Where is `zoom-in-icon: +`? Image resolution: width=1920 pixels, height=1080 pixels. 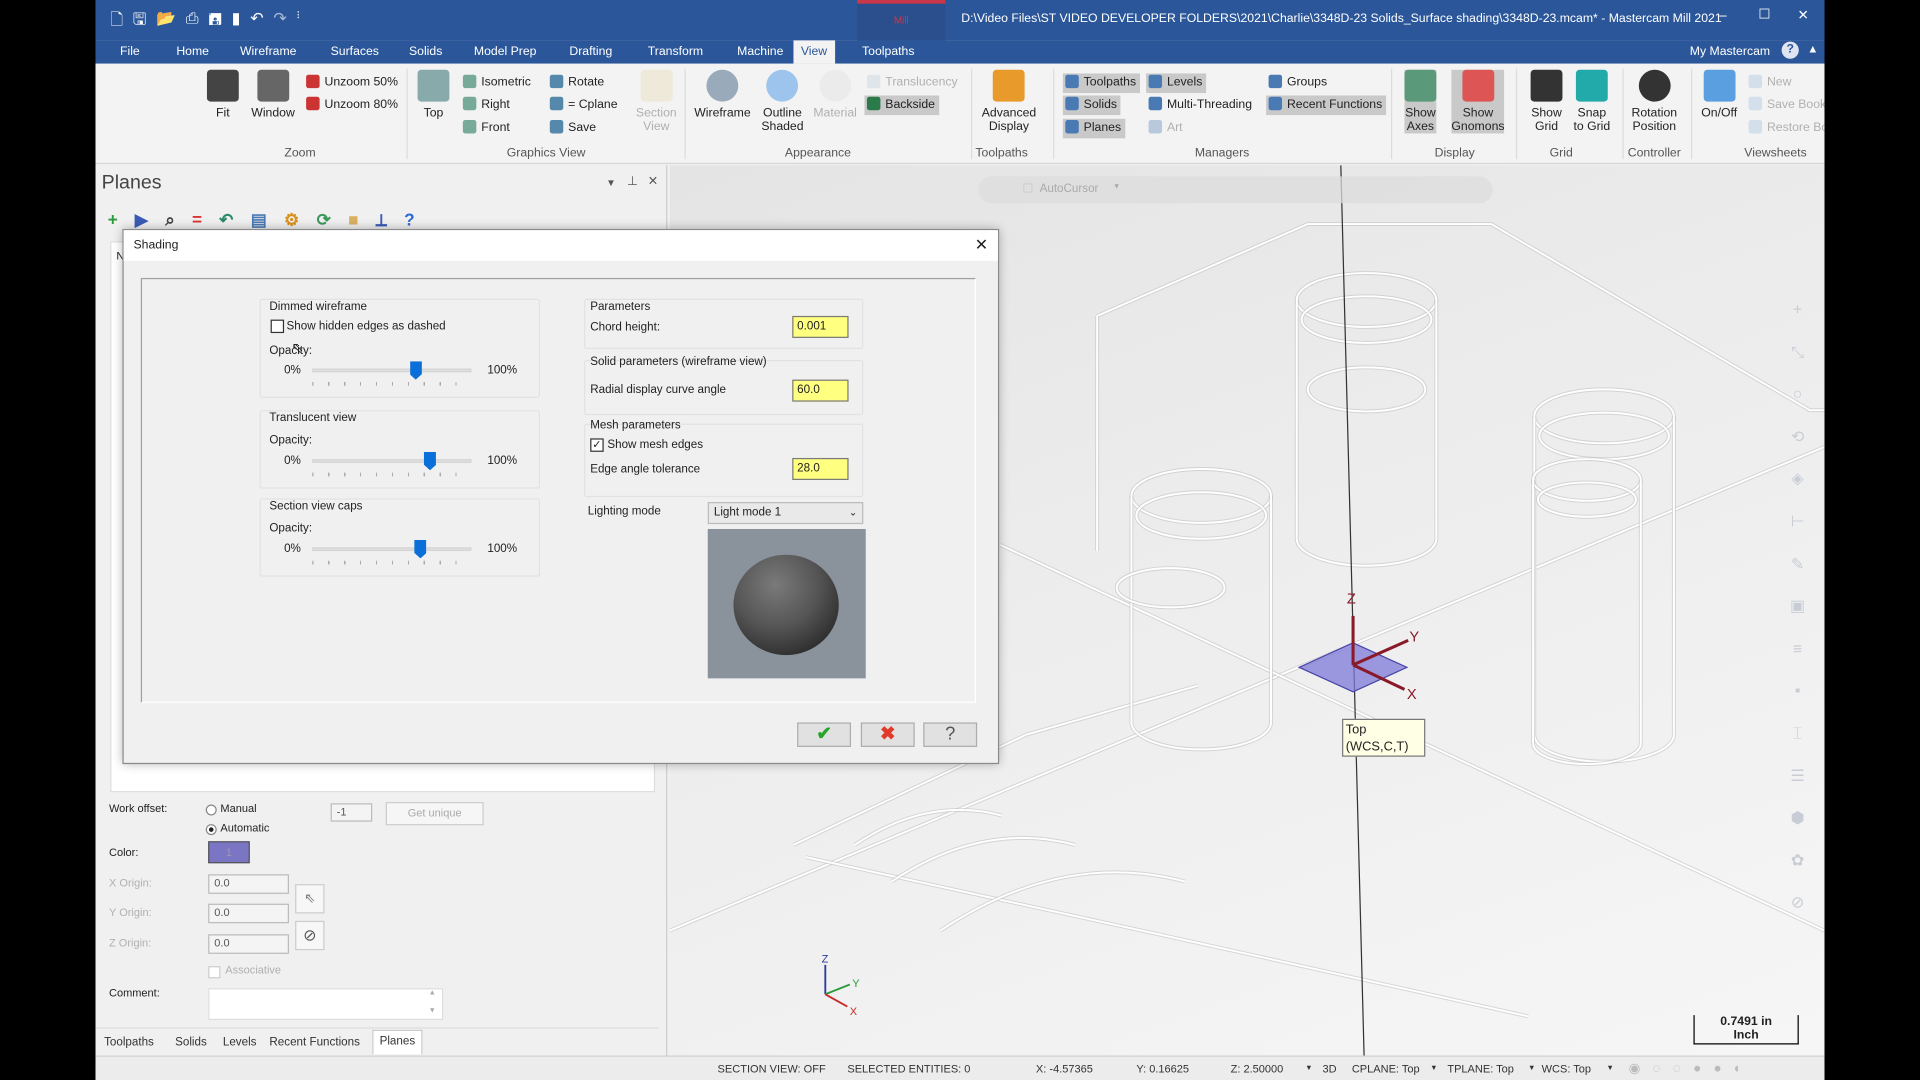
zoom-in-icon: + is located at coordinates (1798, 321).